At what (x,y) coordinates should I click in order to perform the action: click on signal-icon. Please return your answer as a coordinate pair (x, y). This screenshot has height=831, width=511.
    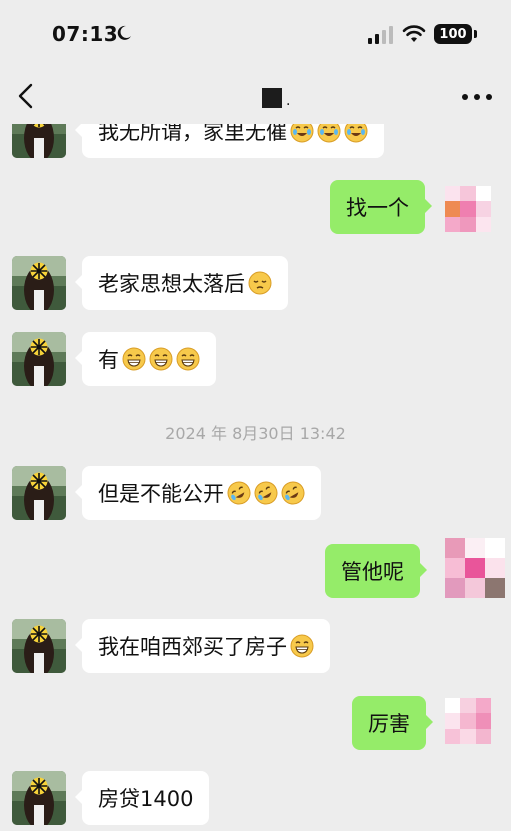
    Looking at the image, I should click on (380, 35).